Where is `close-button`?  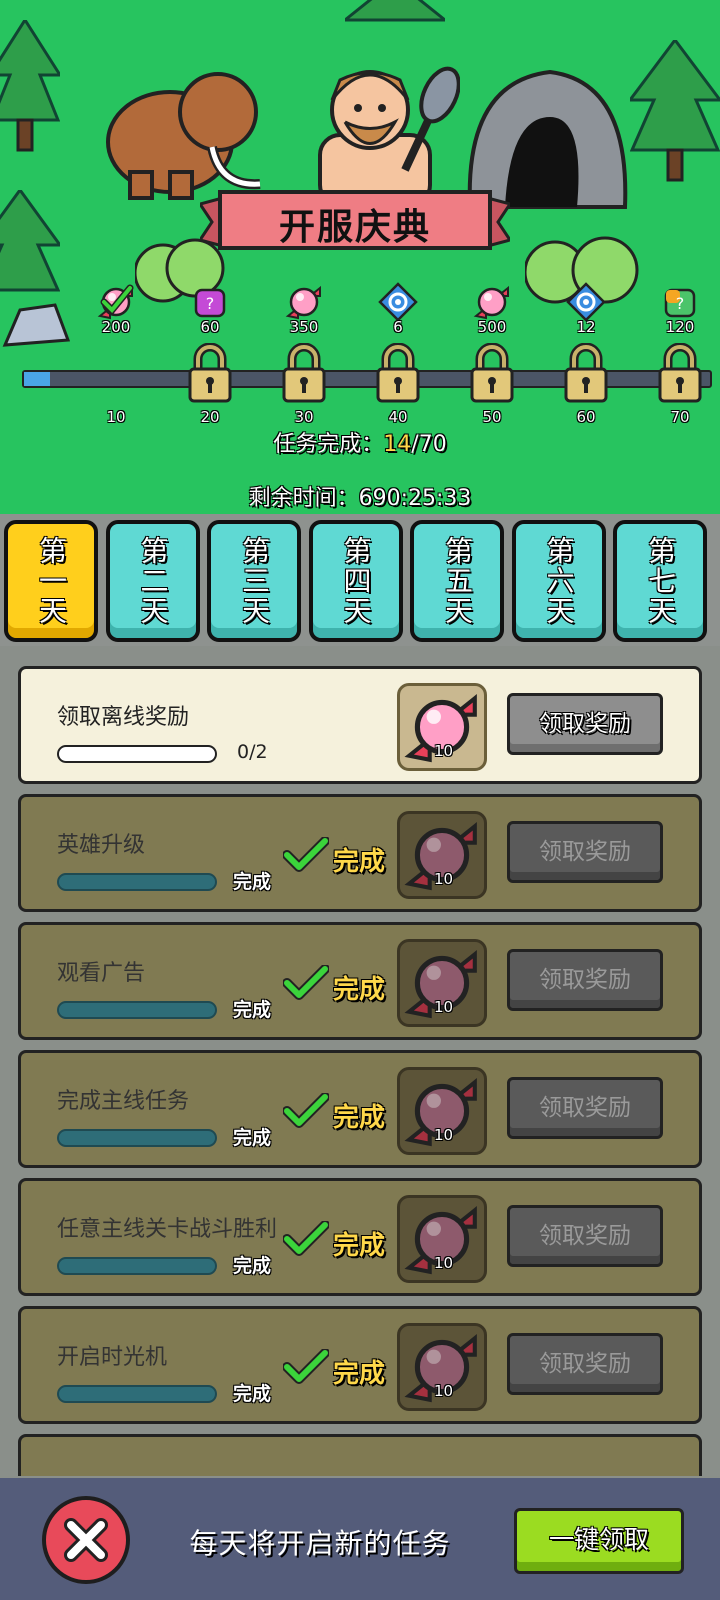
close-button is located at coordinates (86, 1540).